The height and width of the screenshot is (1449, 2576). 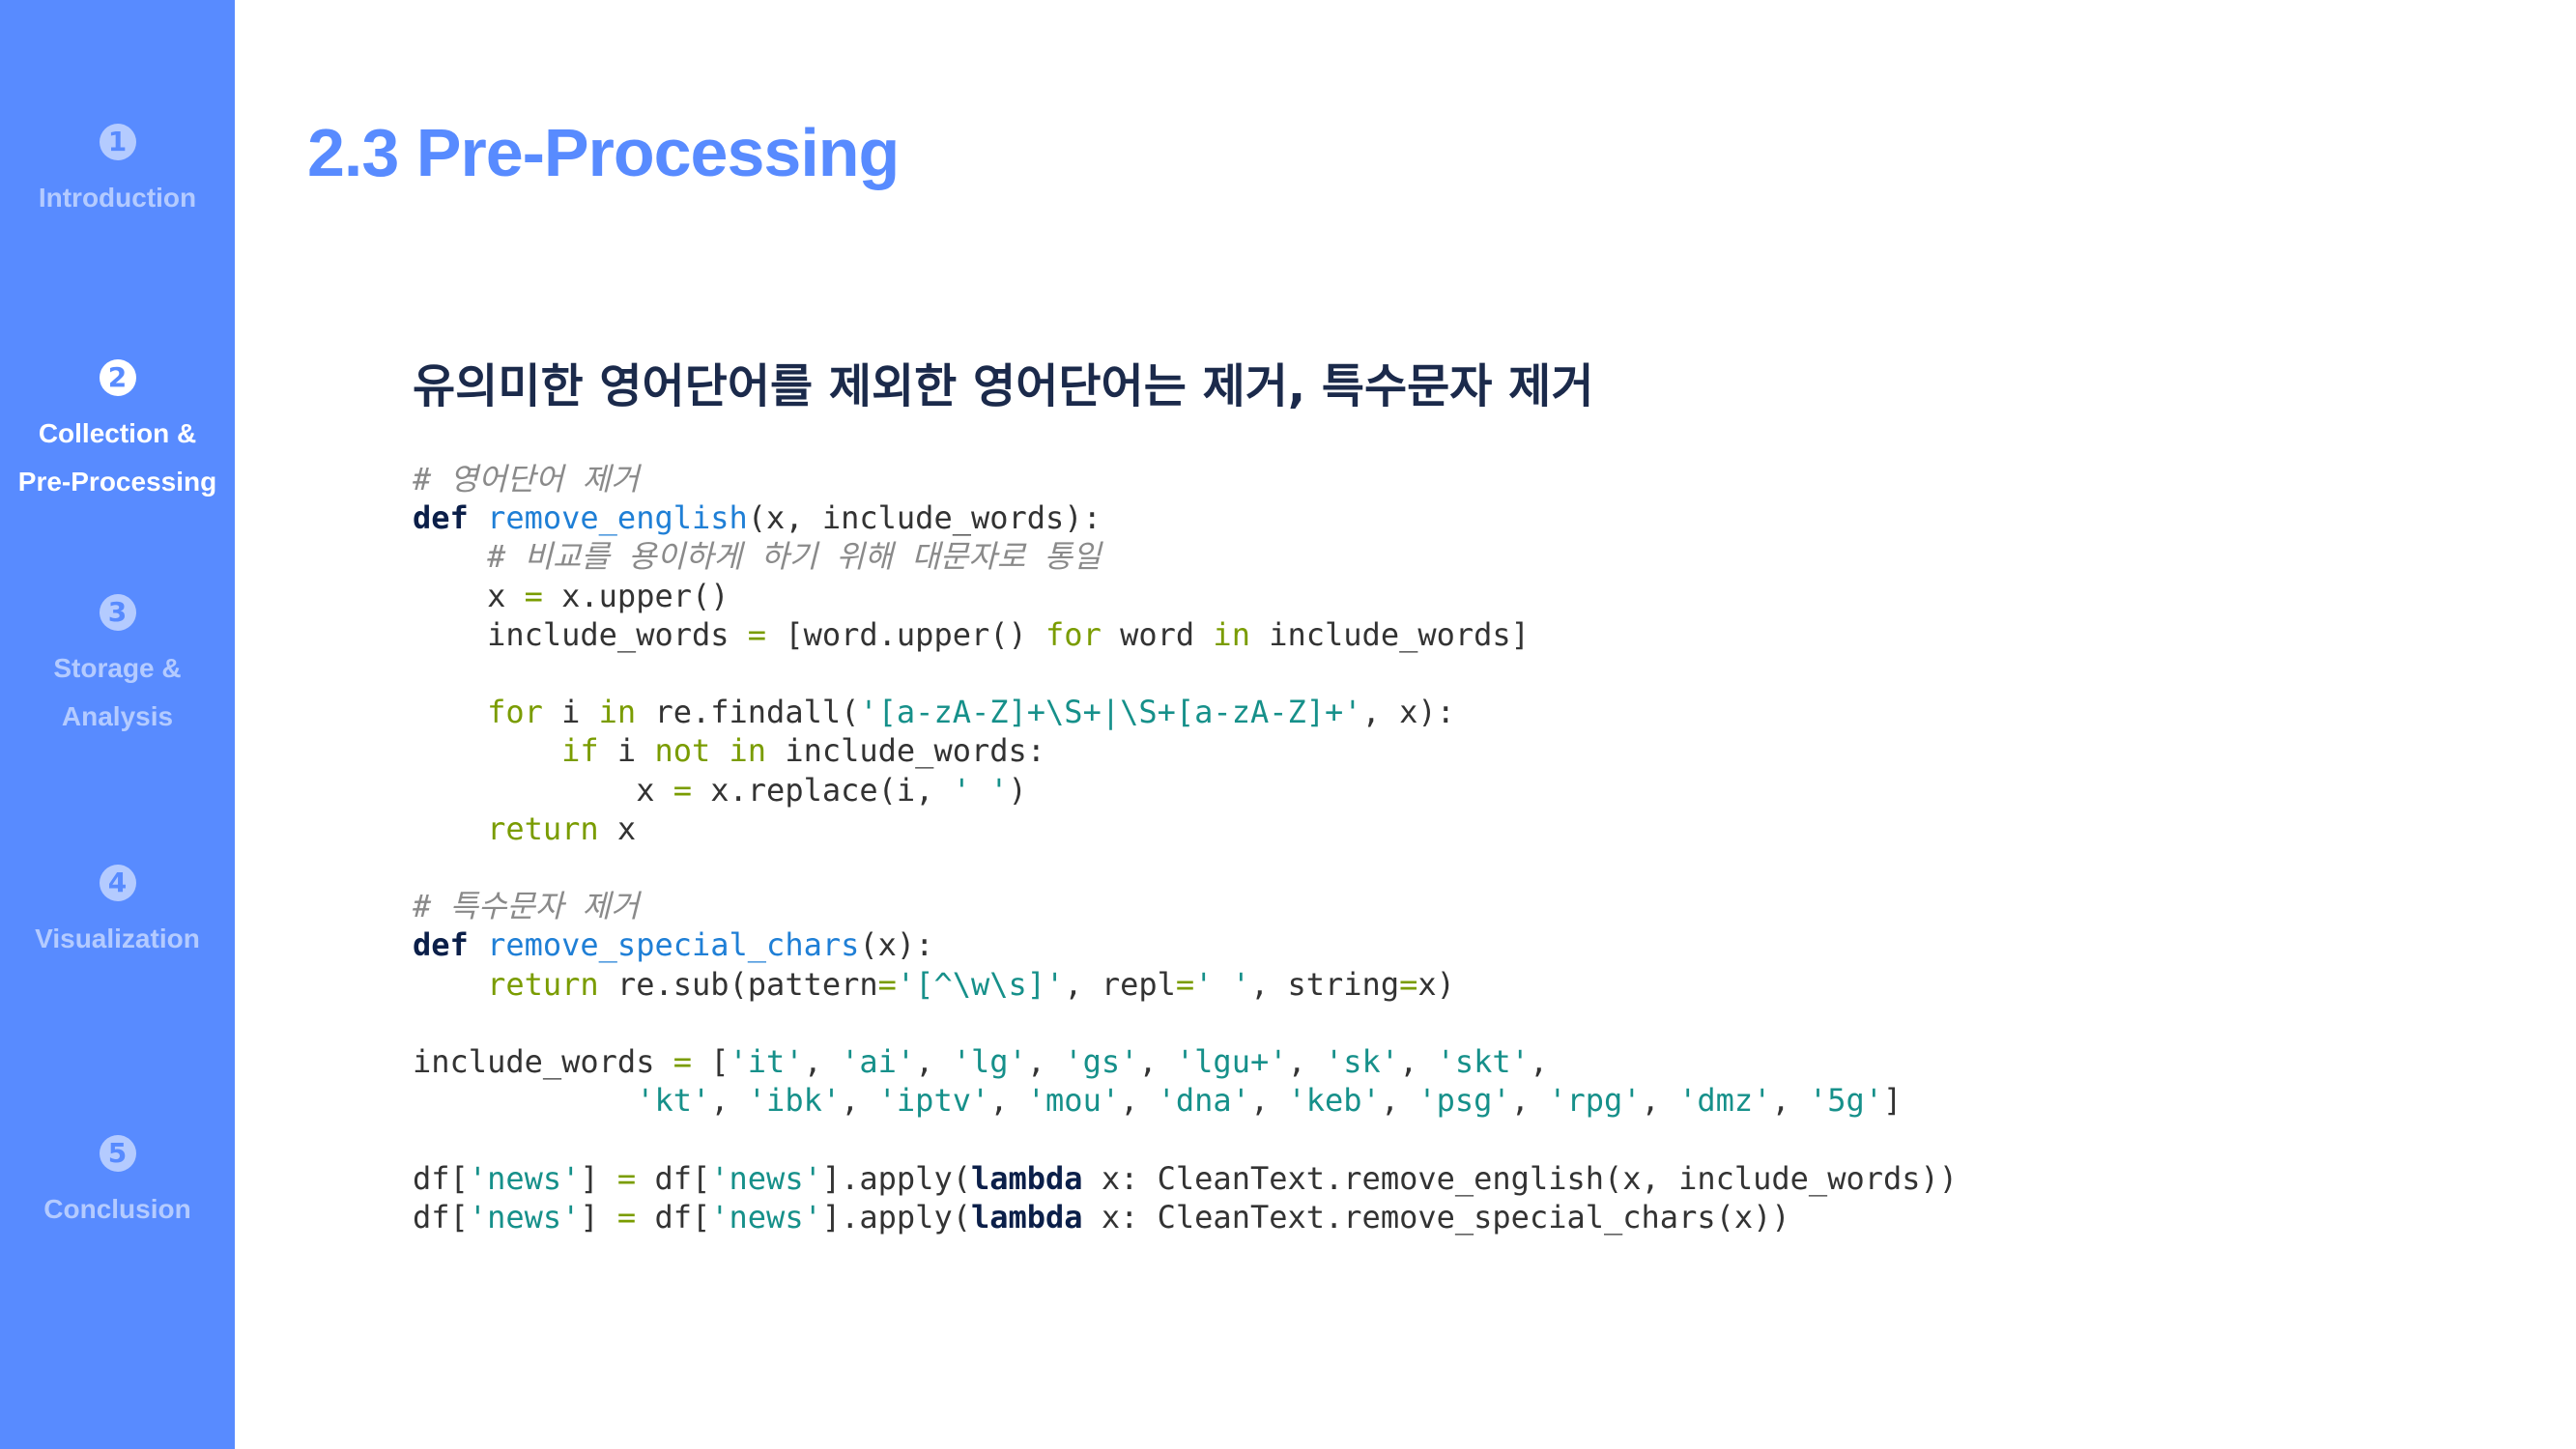 What do you see at coordinates (118, 173) in the screenshot?
I see `nav-item-introduction: 1 Introduction` at bounding box center [118, 173].